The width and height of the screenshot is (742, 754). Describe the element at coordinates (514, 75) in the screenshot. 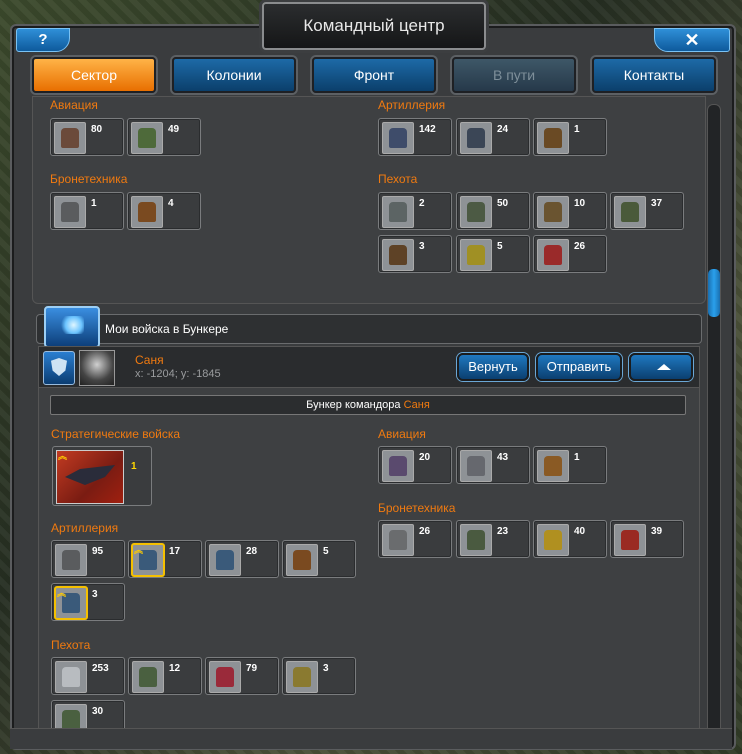

I see `tab-in-transit: В пути` at that location.